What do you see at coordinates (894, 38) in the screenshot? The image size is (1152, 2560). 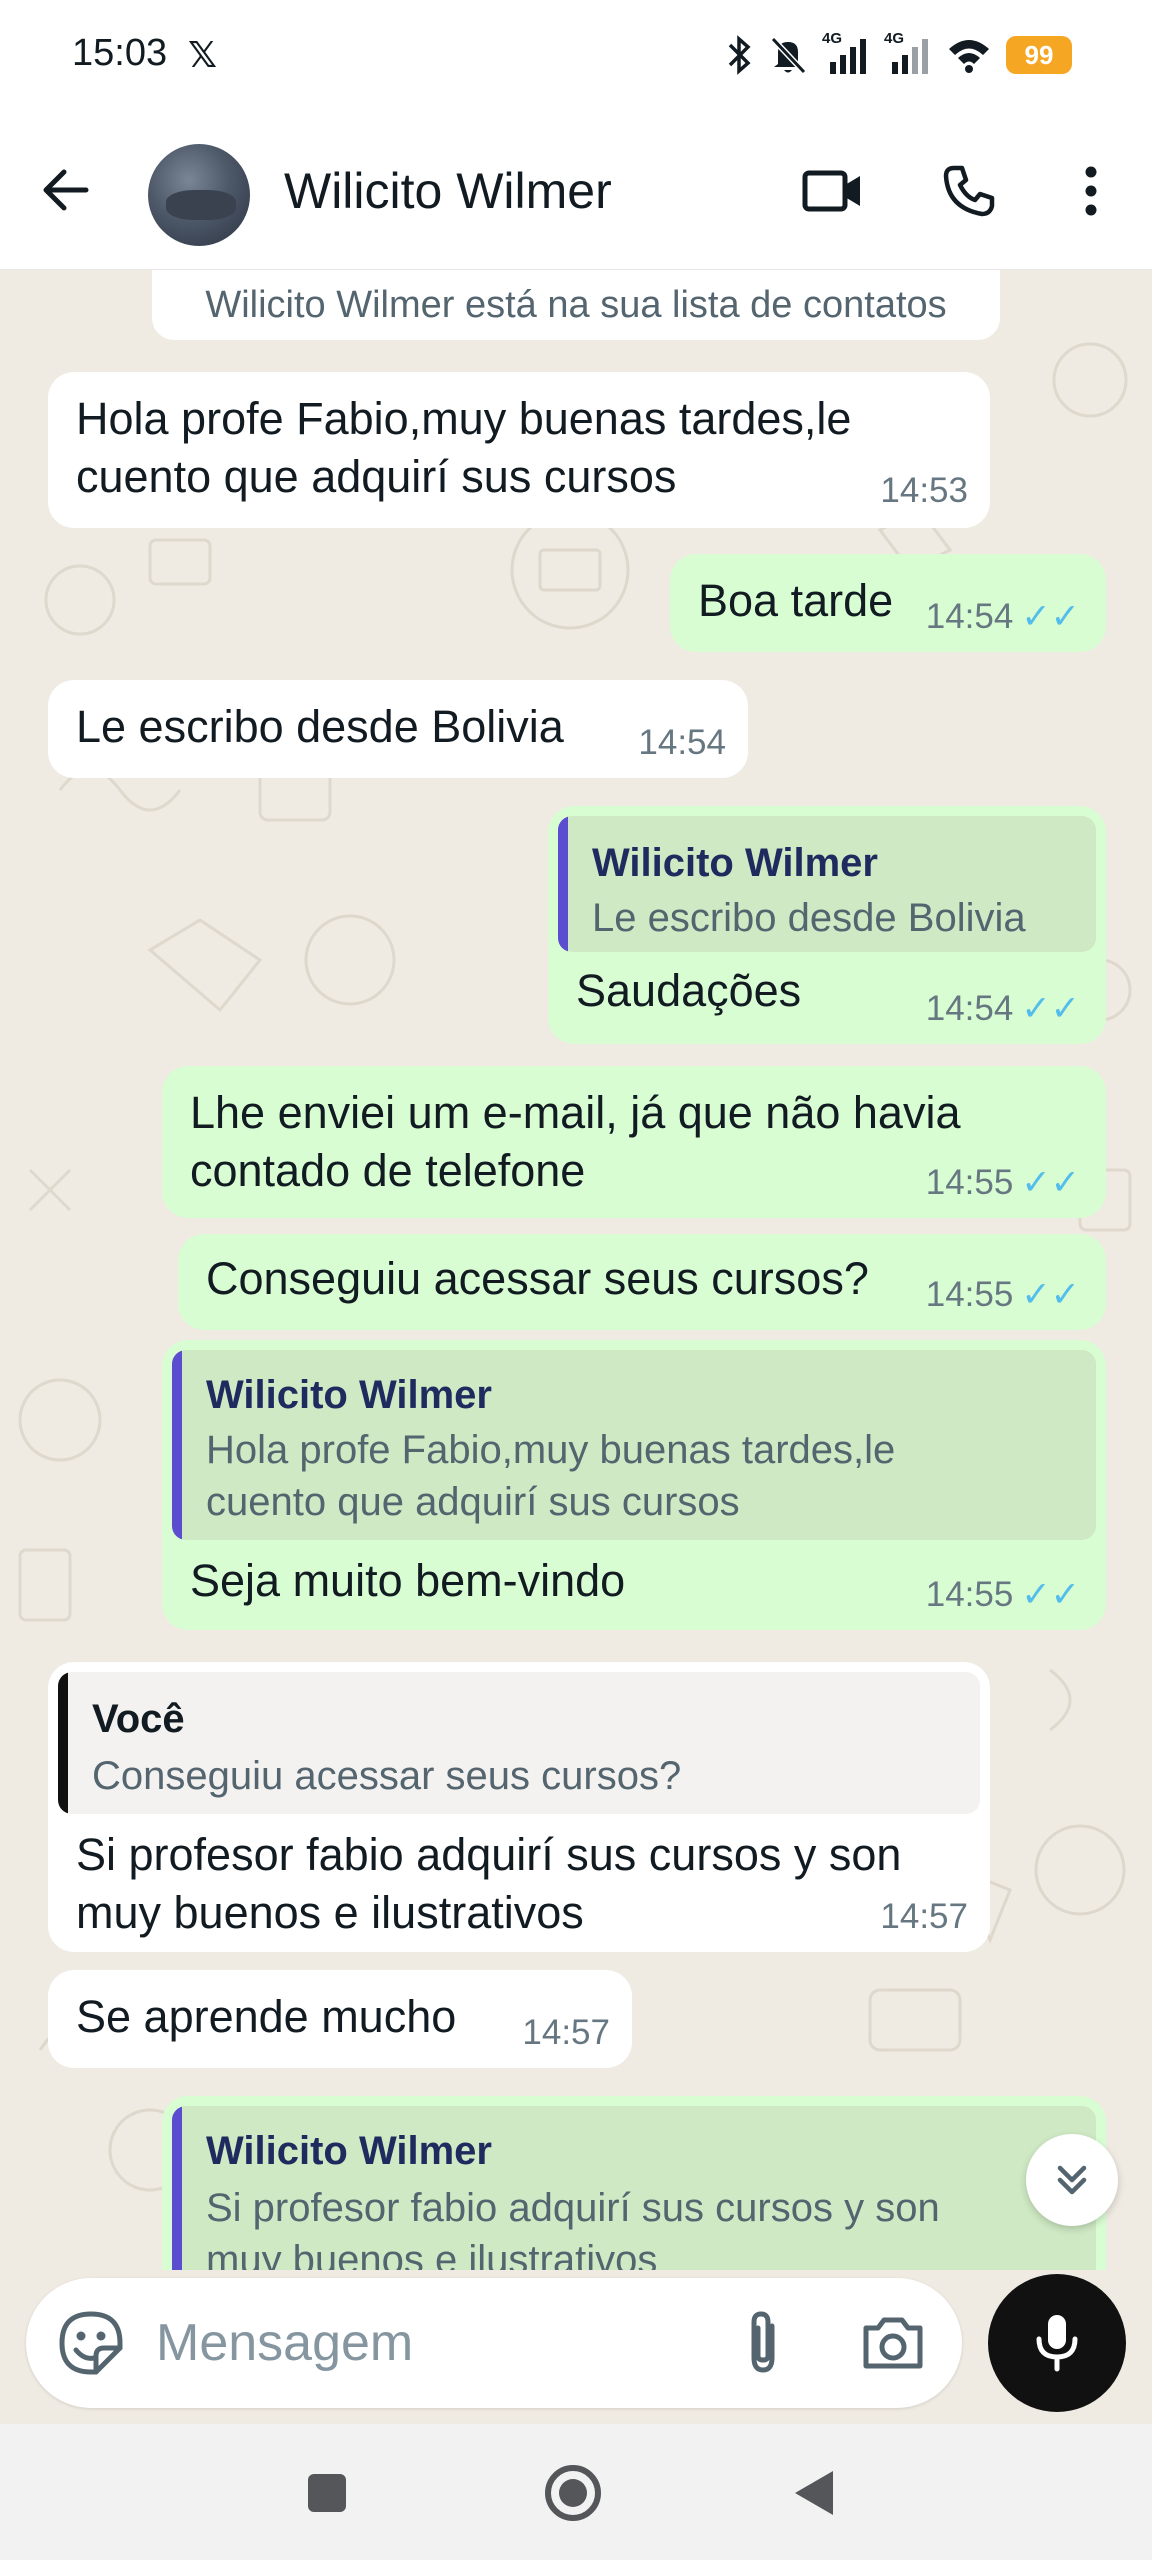 I see `network-label-2: 4G` at bounding box center [894, 38].